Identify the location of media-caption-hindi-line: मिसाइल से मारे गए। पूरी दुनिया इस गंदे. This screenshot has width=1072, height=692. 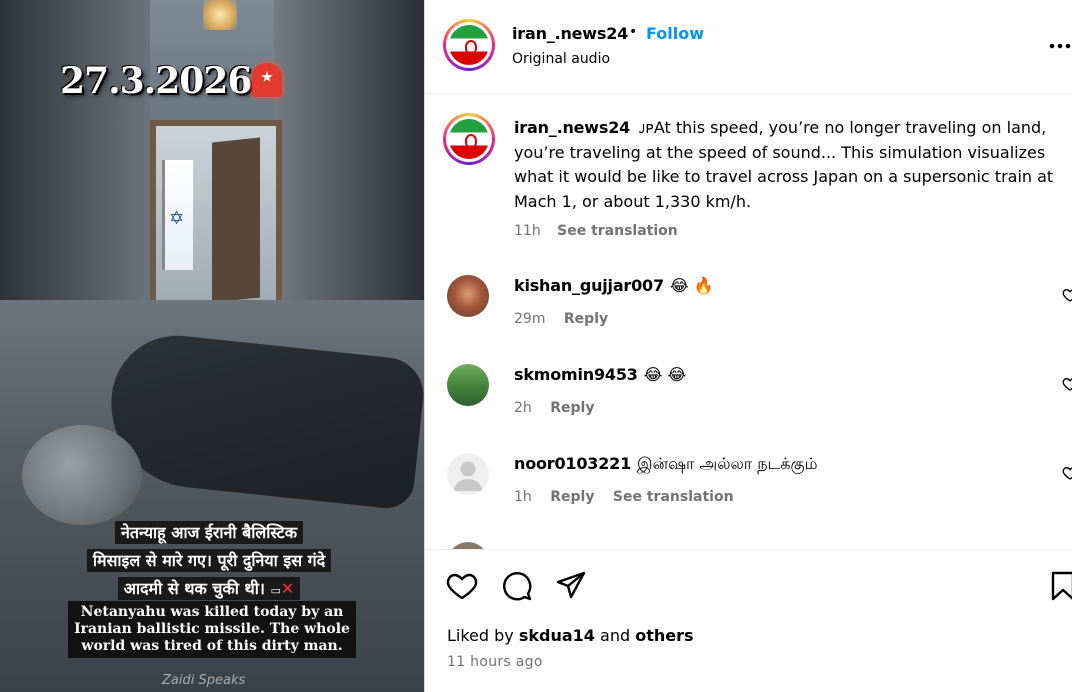
(209, 560).